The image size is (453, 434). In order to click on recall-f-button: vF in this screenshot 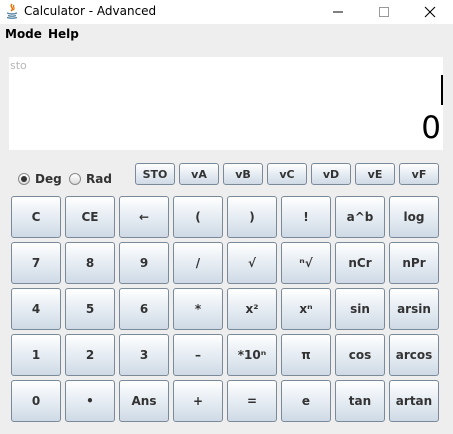, I will do `click(419, 174)`.